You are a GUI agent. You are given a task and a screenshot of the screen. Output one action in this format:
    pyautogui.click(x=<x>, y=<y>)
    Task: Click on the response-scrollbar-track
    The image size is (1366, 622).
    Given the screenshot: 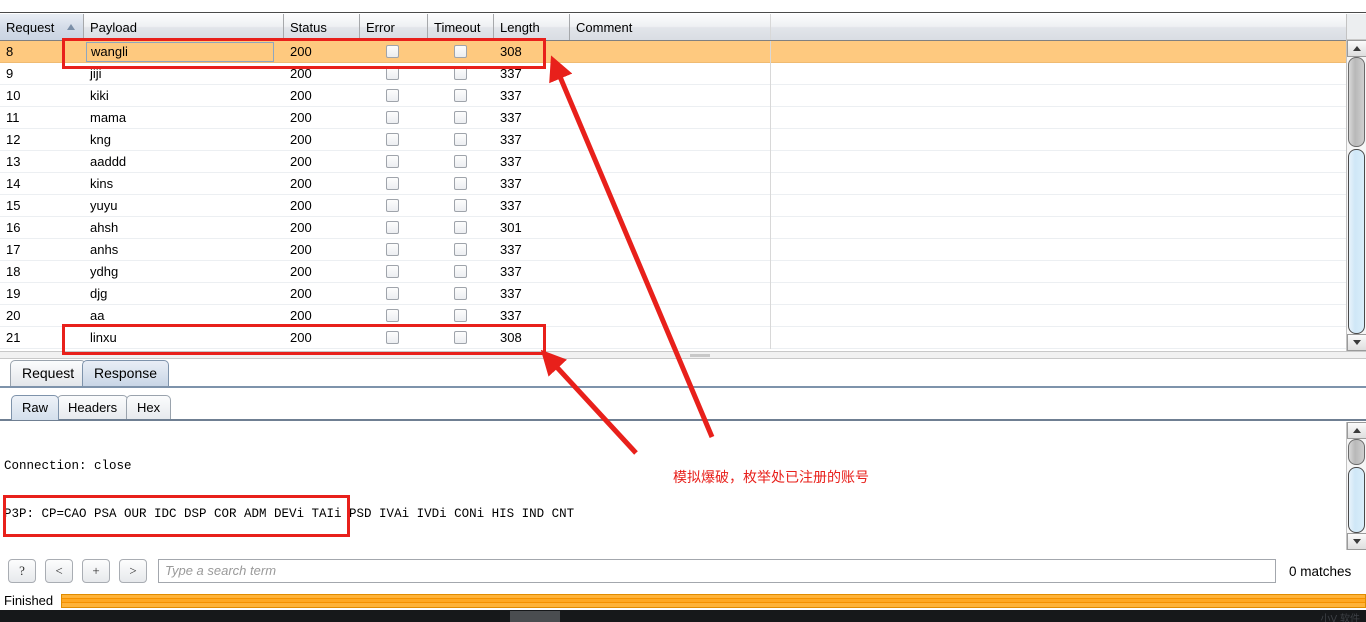 What is the action you would take?
    pyautogui.click(x=1356, y=486)
    